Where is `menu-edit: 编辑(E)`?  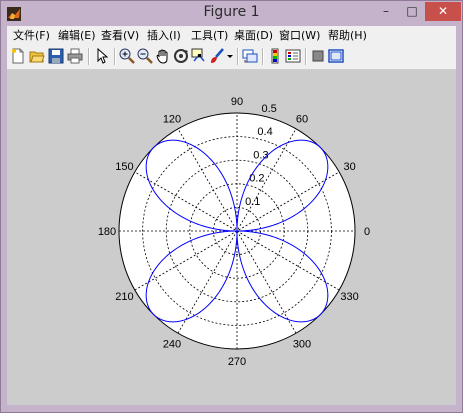 menu-edit: 编辑(E) is located at coordinates (77, 35).